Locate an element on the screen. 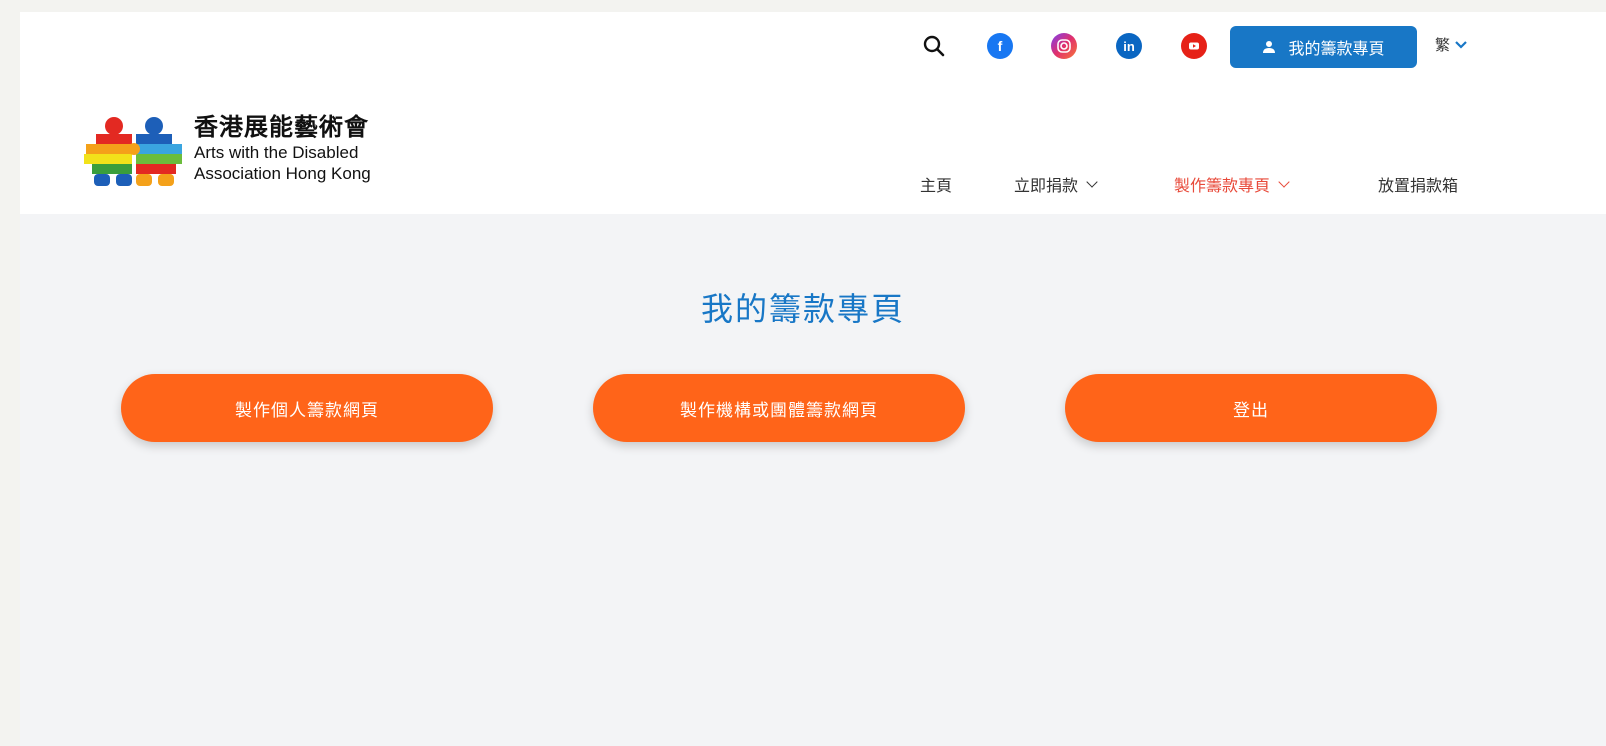 Image resolution: width=1606 pixels, height=746 pixels. nav-donate-now-label: 立即捐款 is located at coordinates (1046, 186).